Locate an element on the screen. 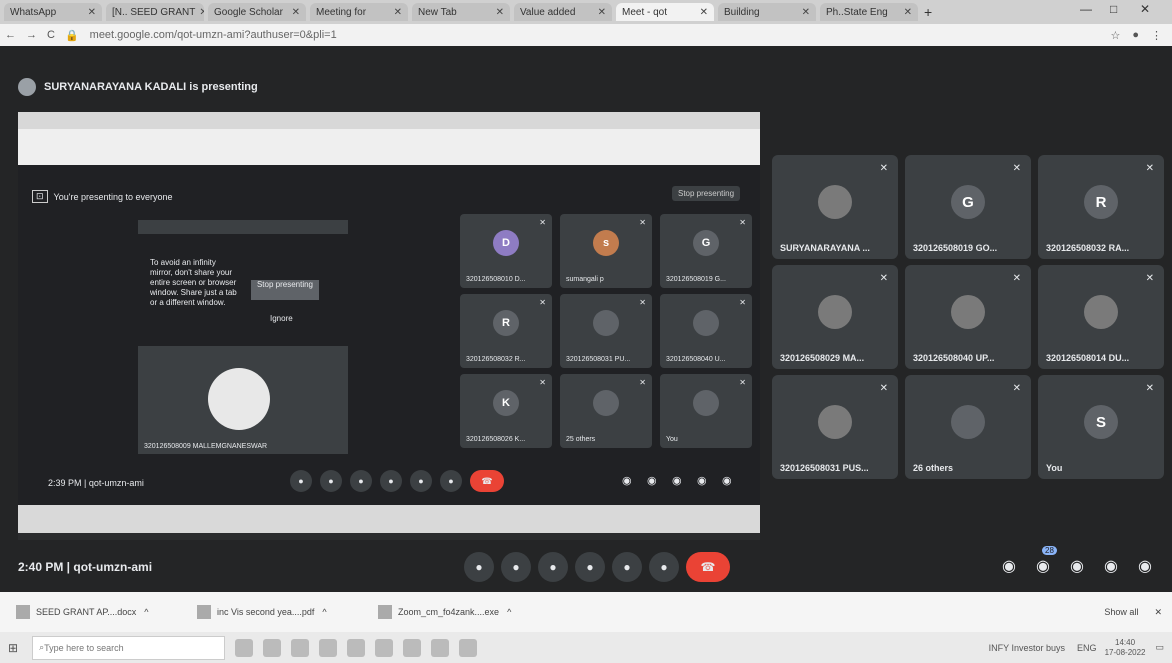 The height and width of the screenshot is (663, 1172). download-item: inc Vis second yea....pdf ^ is located at coordinates (279, 612).